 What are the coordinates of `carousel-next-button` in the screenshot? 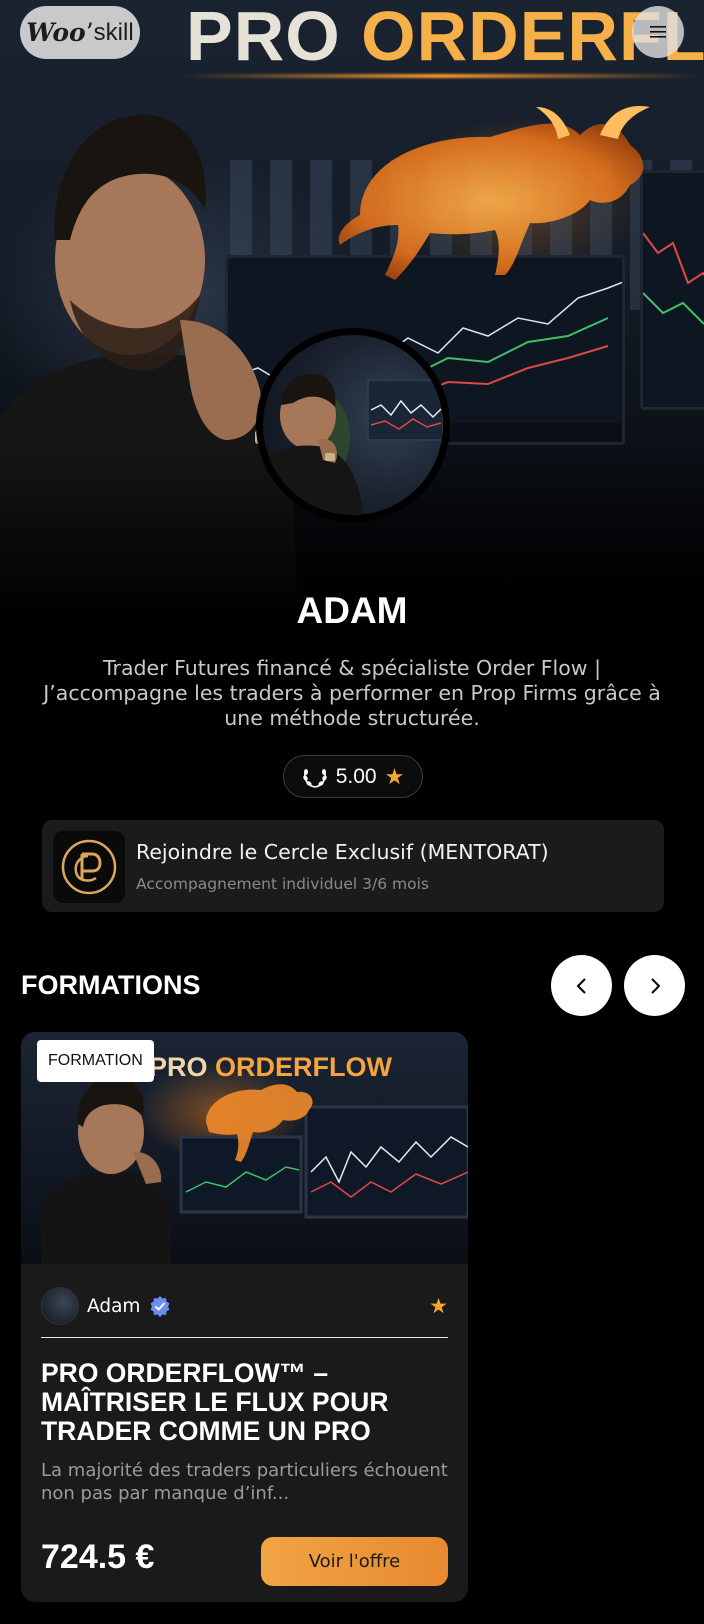 It's located at (654, 985).